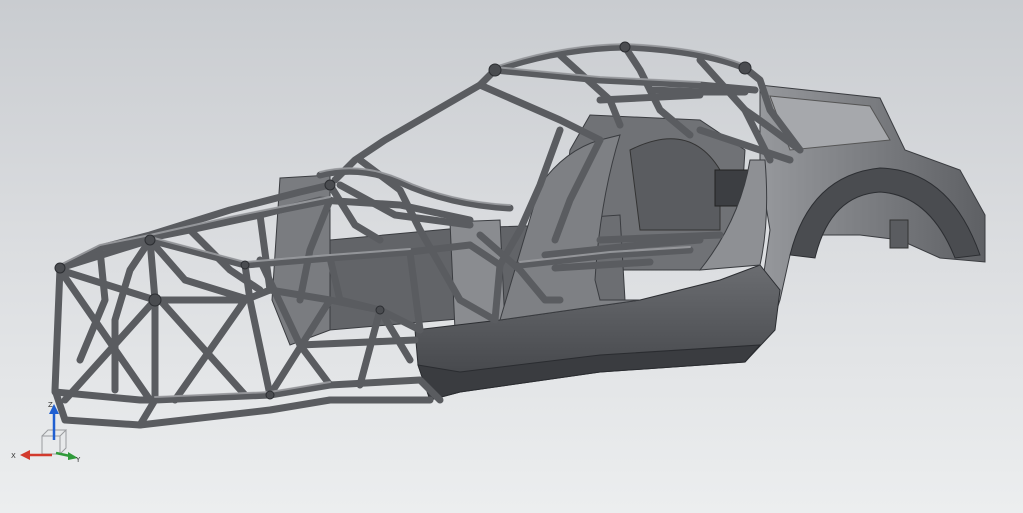 The width and height of the screenshot is (1023, 513). Describe the element at coordinates (78, 460) in the screenshot. I see `y-axis-label: Y` at that location.